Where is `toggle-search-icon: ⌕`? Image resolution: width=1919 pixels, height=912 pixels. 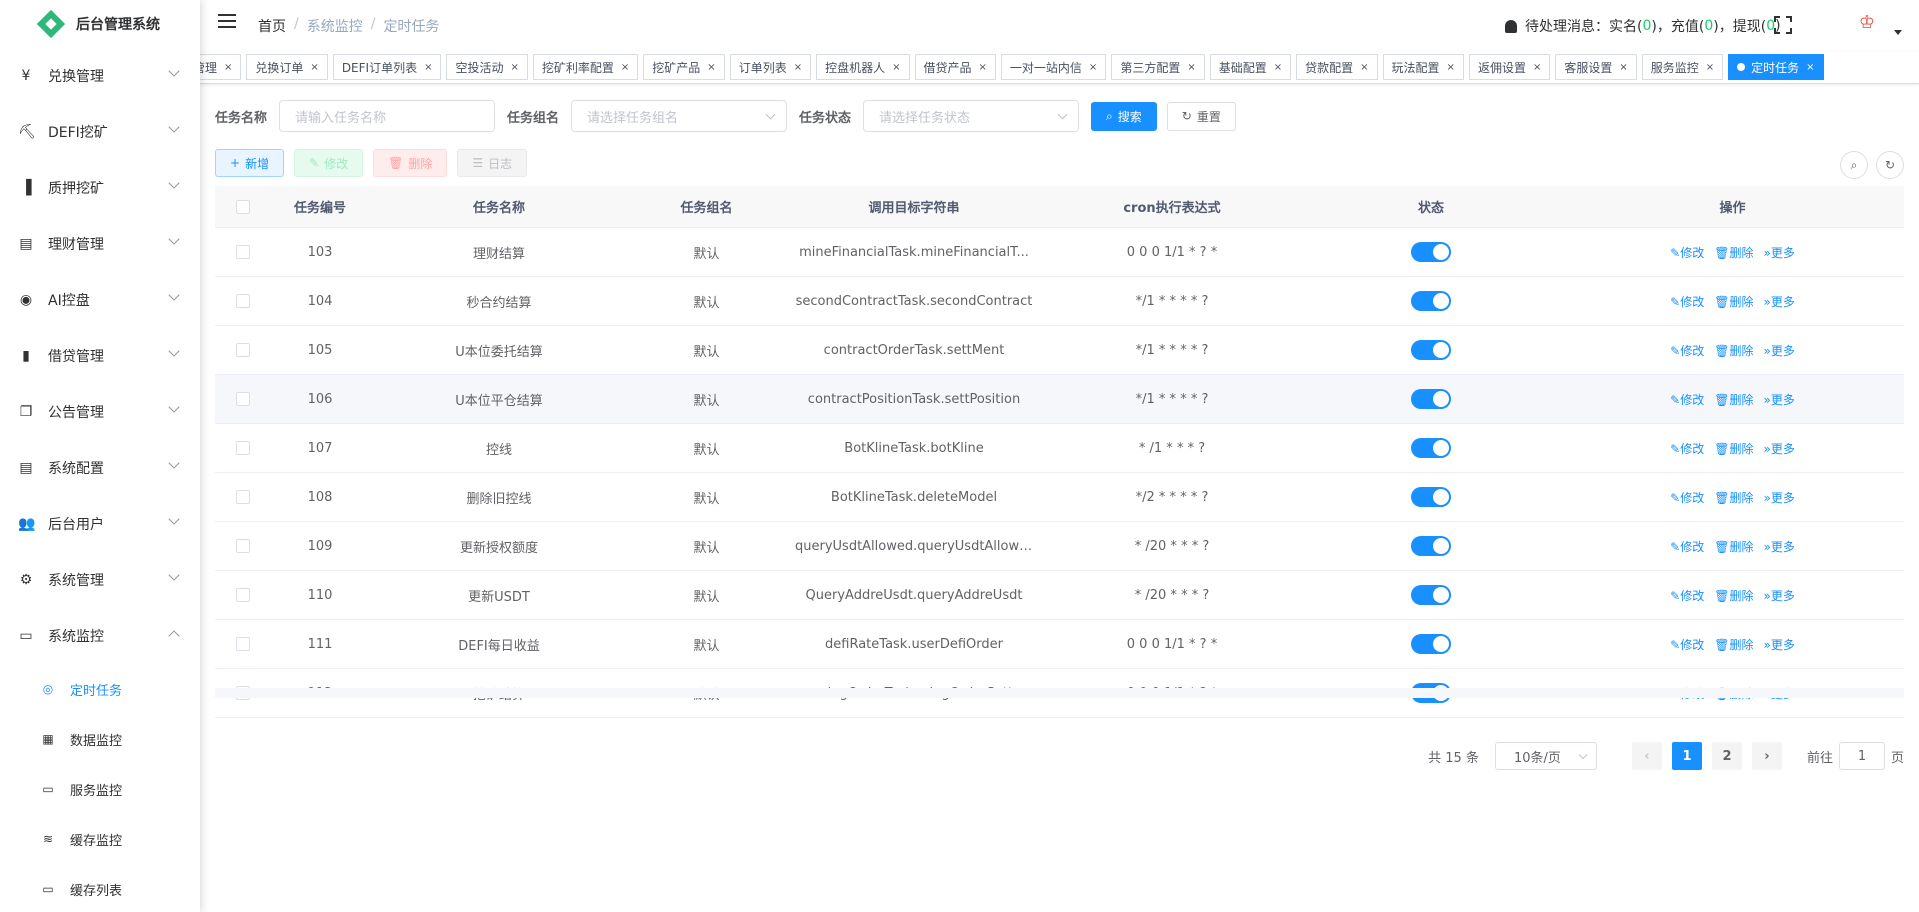 toggle-search-icon: ⌕ is located at coordinates (1854, 165).